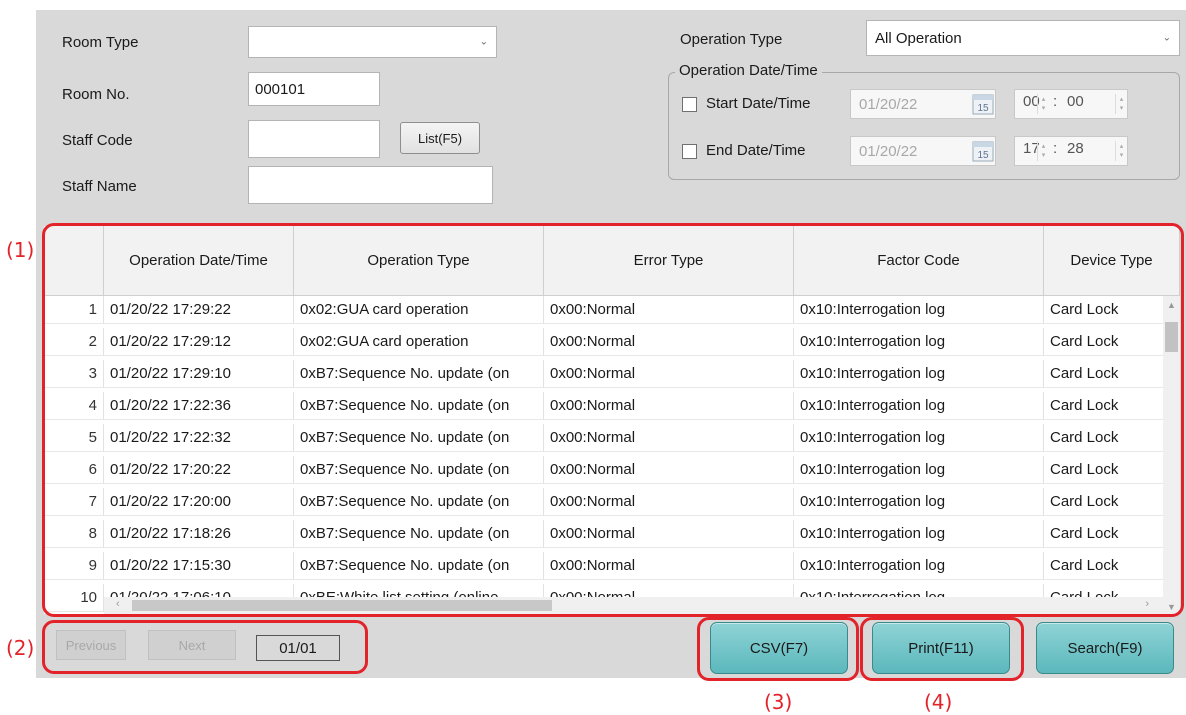  I want to click on cell-operation-datetime: 01/20/22 17:29:12, so click(199, 342).